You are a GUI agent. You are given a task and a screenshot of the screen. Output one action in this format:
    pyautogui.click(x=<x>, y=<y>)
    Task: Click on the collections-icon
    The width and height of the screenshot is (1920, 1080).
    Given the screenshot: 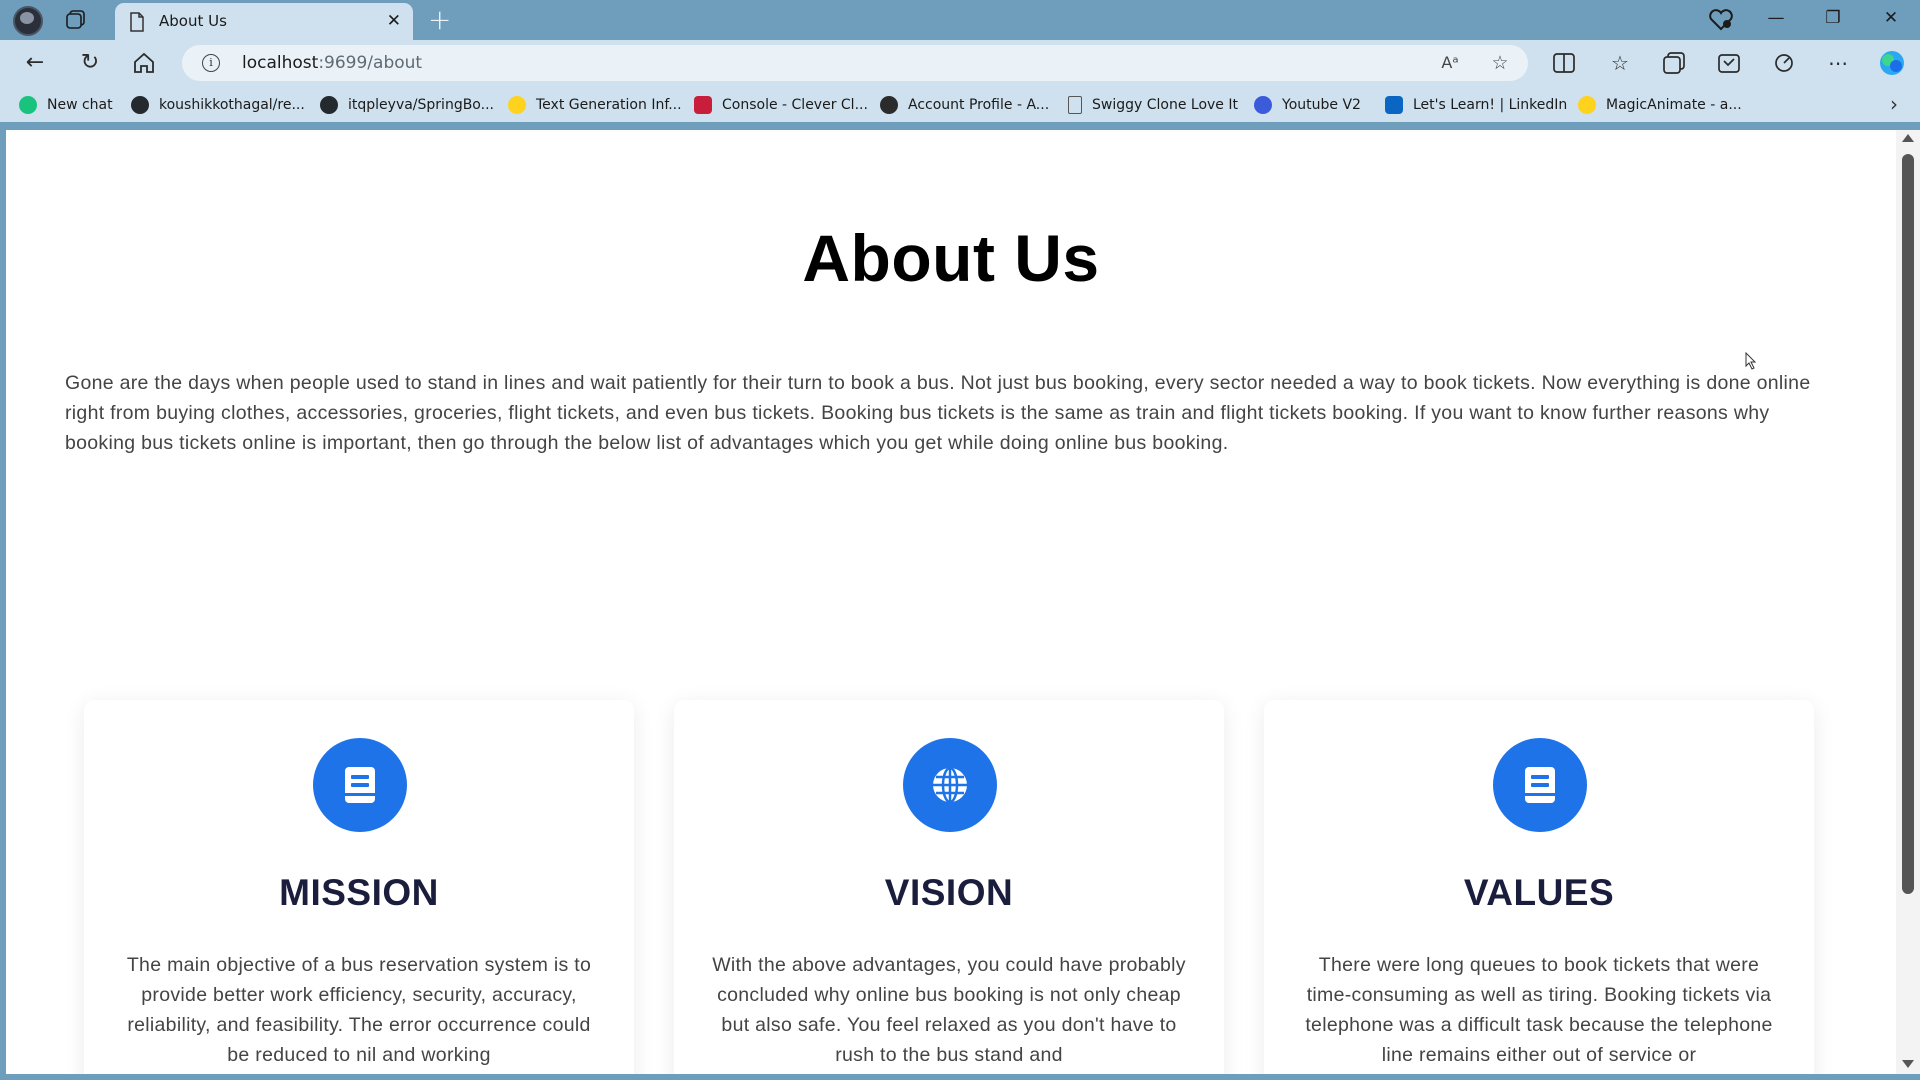 What is the action you would take?
    pyautogui.click(x=1674, y=63)
    